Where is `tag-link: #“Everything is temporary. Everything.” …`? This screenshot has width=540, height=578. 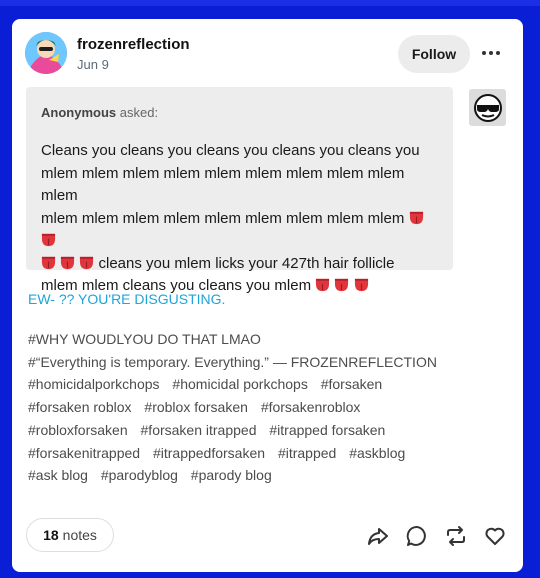
tag-link: #“Everything is temporary. Everything.” … is located at coordinates (232, 362).